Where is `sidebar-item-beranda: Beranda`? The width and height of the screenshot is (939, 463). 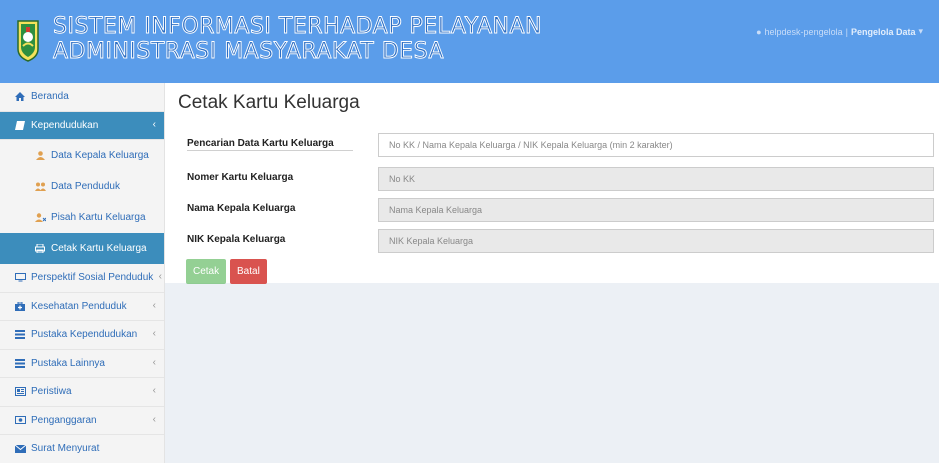
sidebar-item-beranda: Beranda is located at coordinates (82, 97).